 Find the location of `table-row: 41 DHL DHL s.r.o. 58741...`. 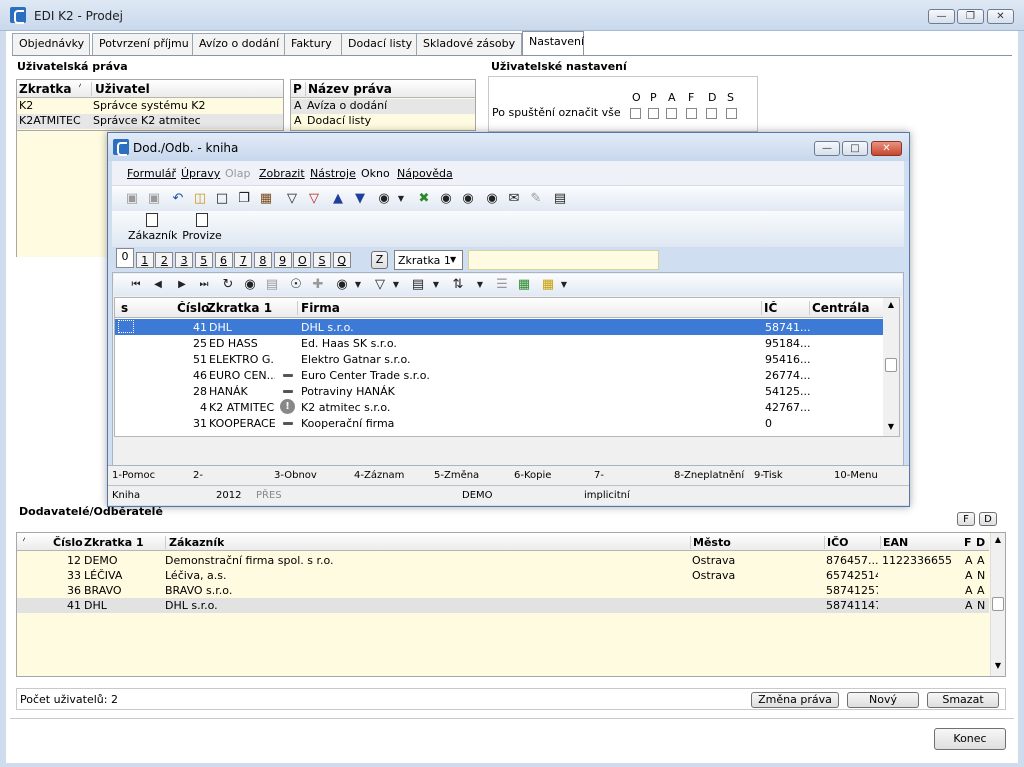

table-row: 41 DHL DHL s.r.o. 58741... is located at coordinates (499, 327).